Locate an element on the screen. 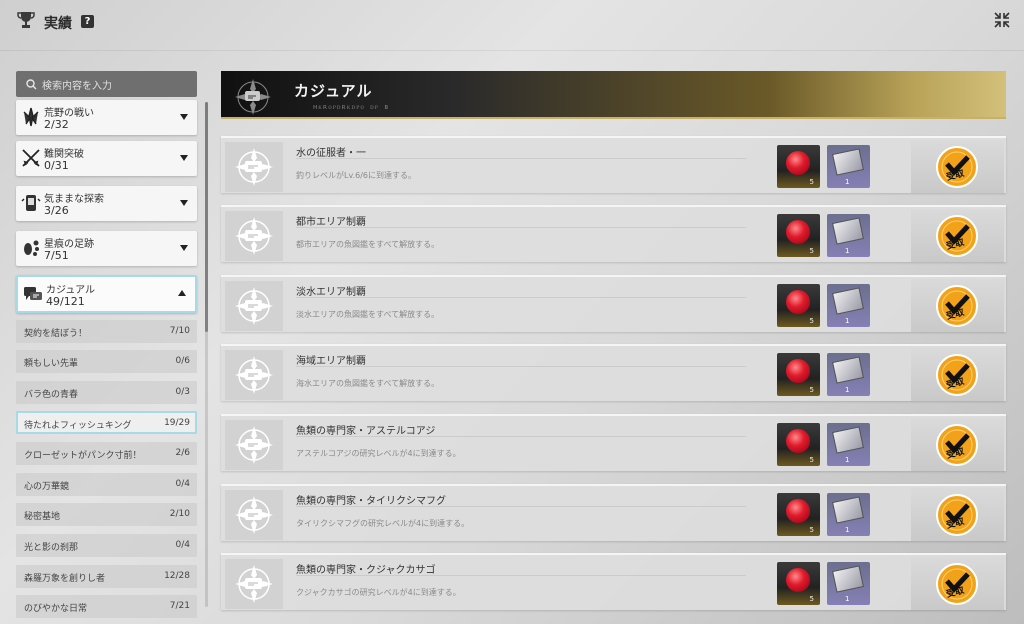  subcategory-count: 7/10 is located at coordinates (179, 331).